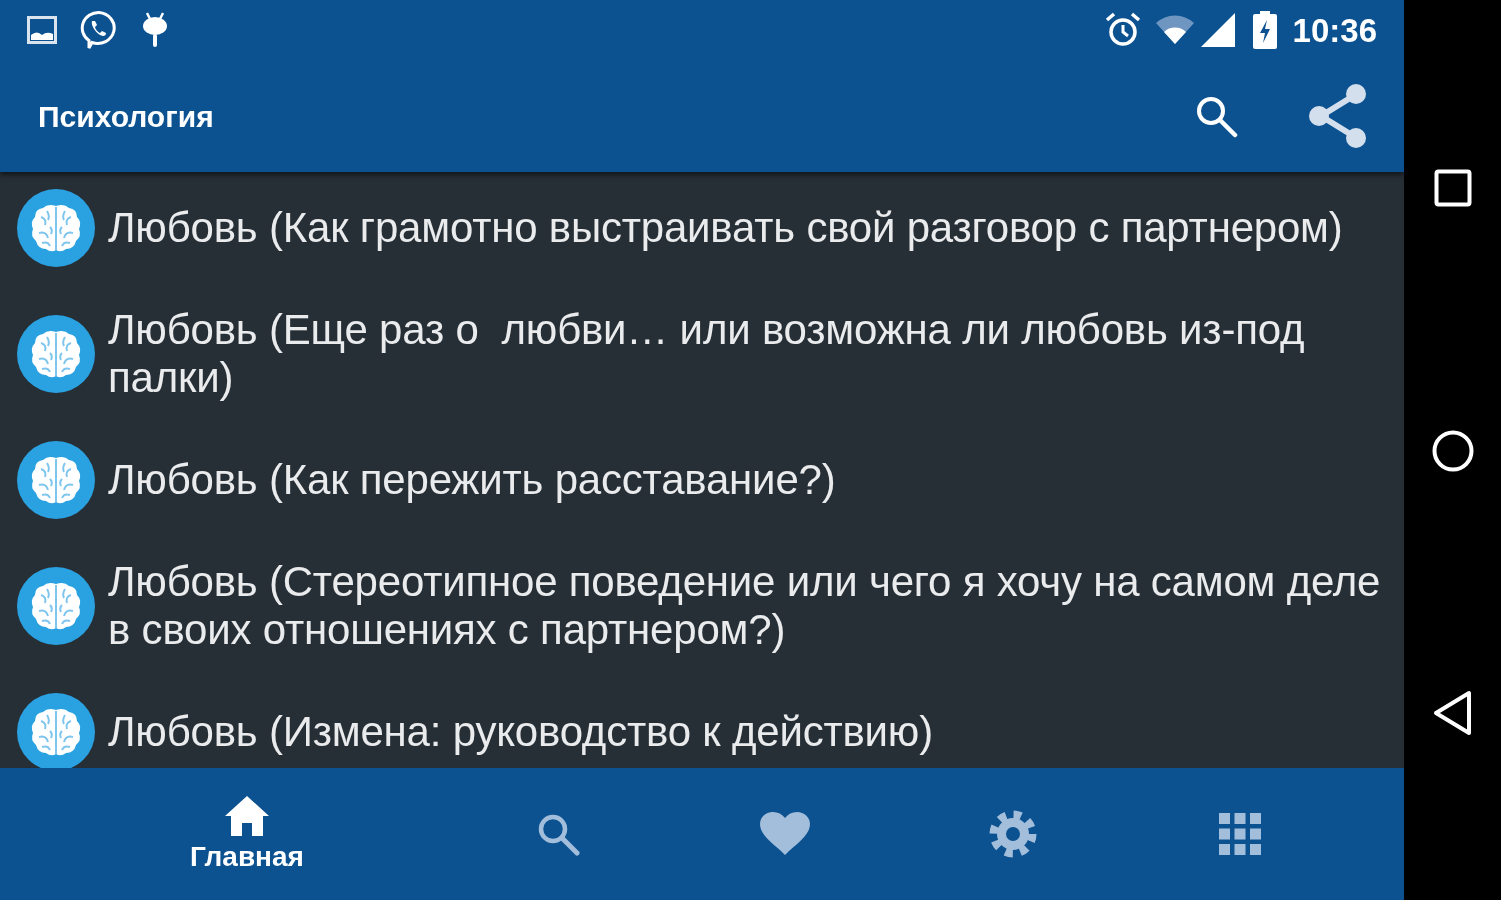 This screenshot has width=1501, height=900. Describe the element at coordinates (725, 228) in the screenshot. I see `list-item-title: Любовь (Как грамотно выстраивать свой разговор с партнером)` at that location.